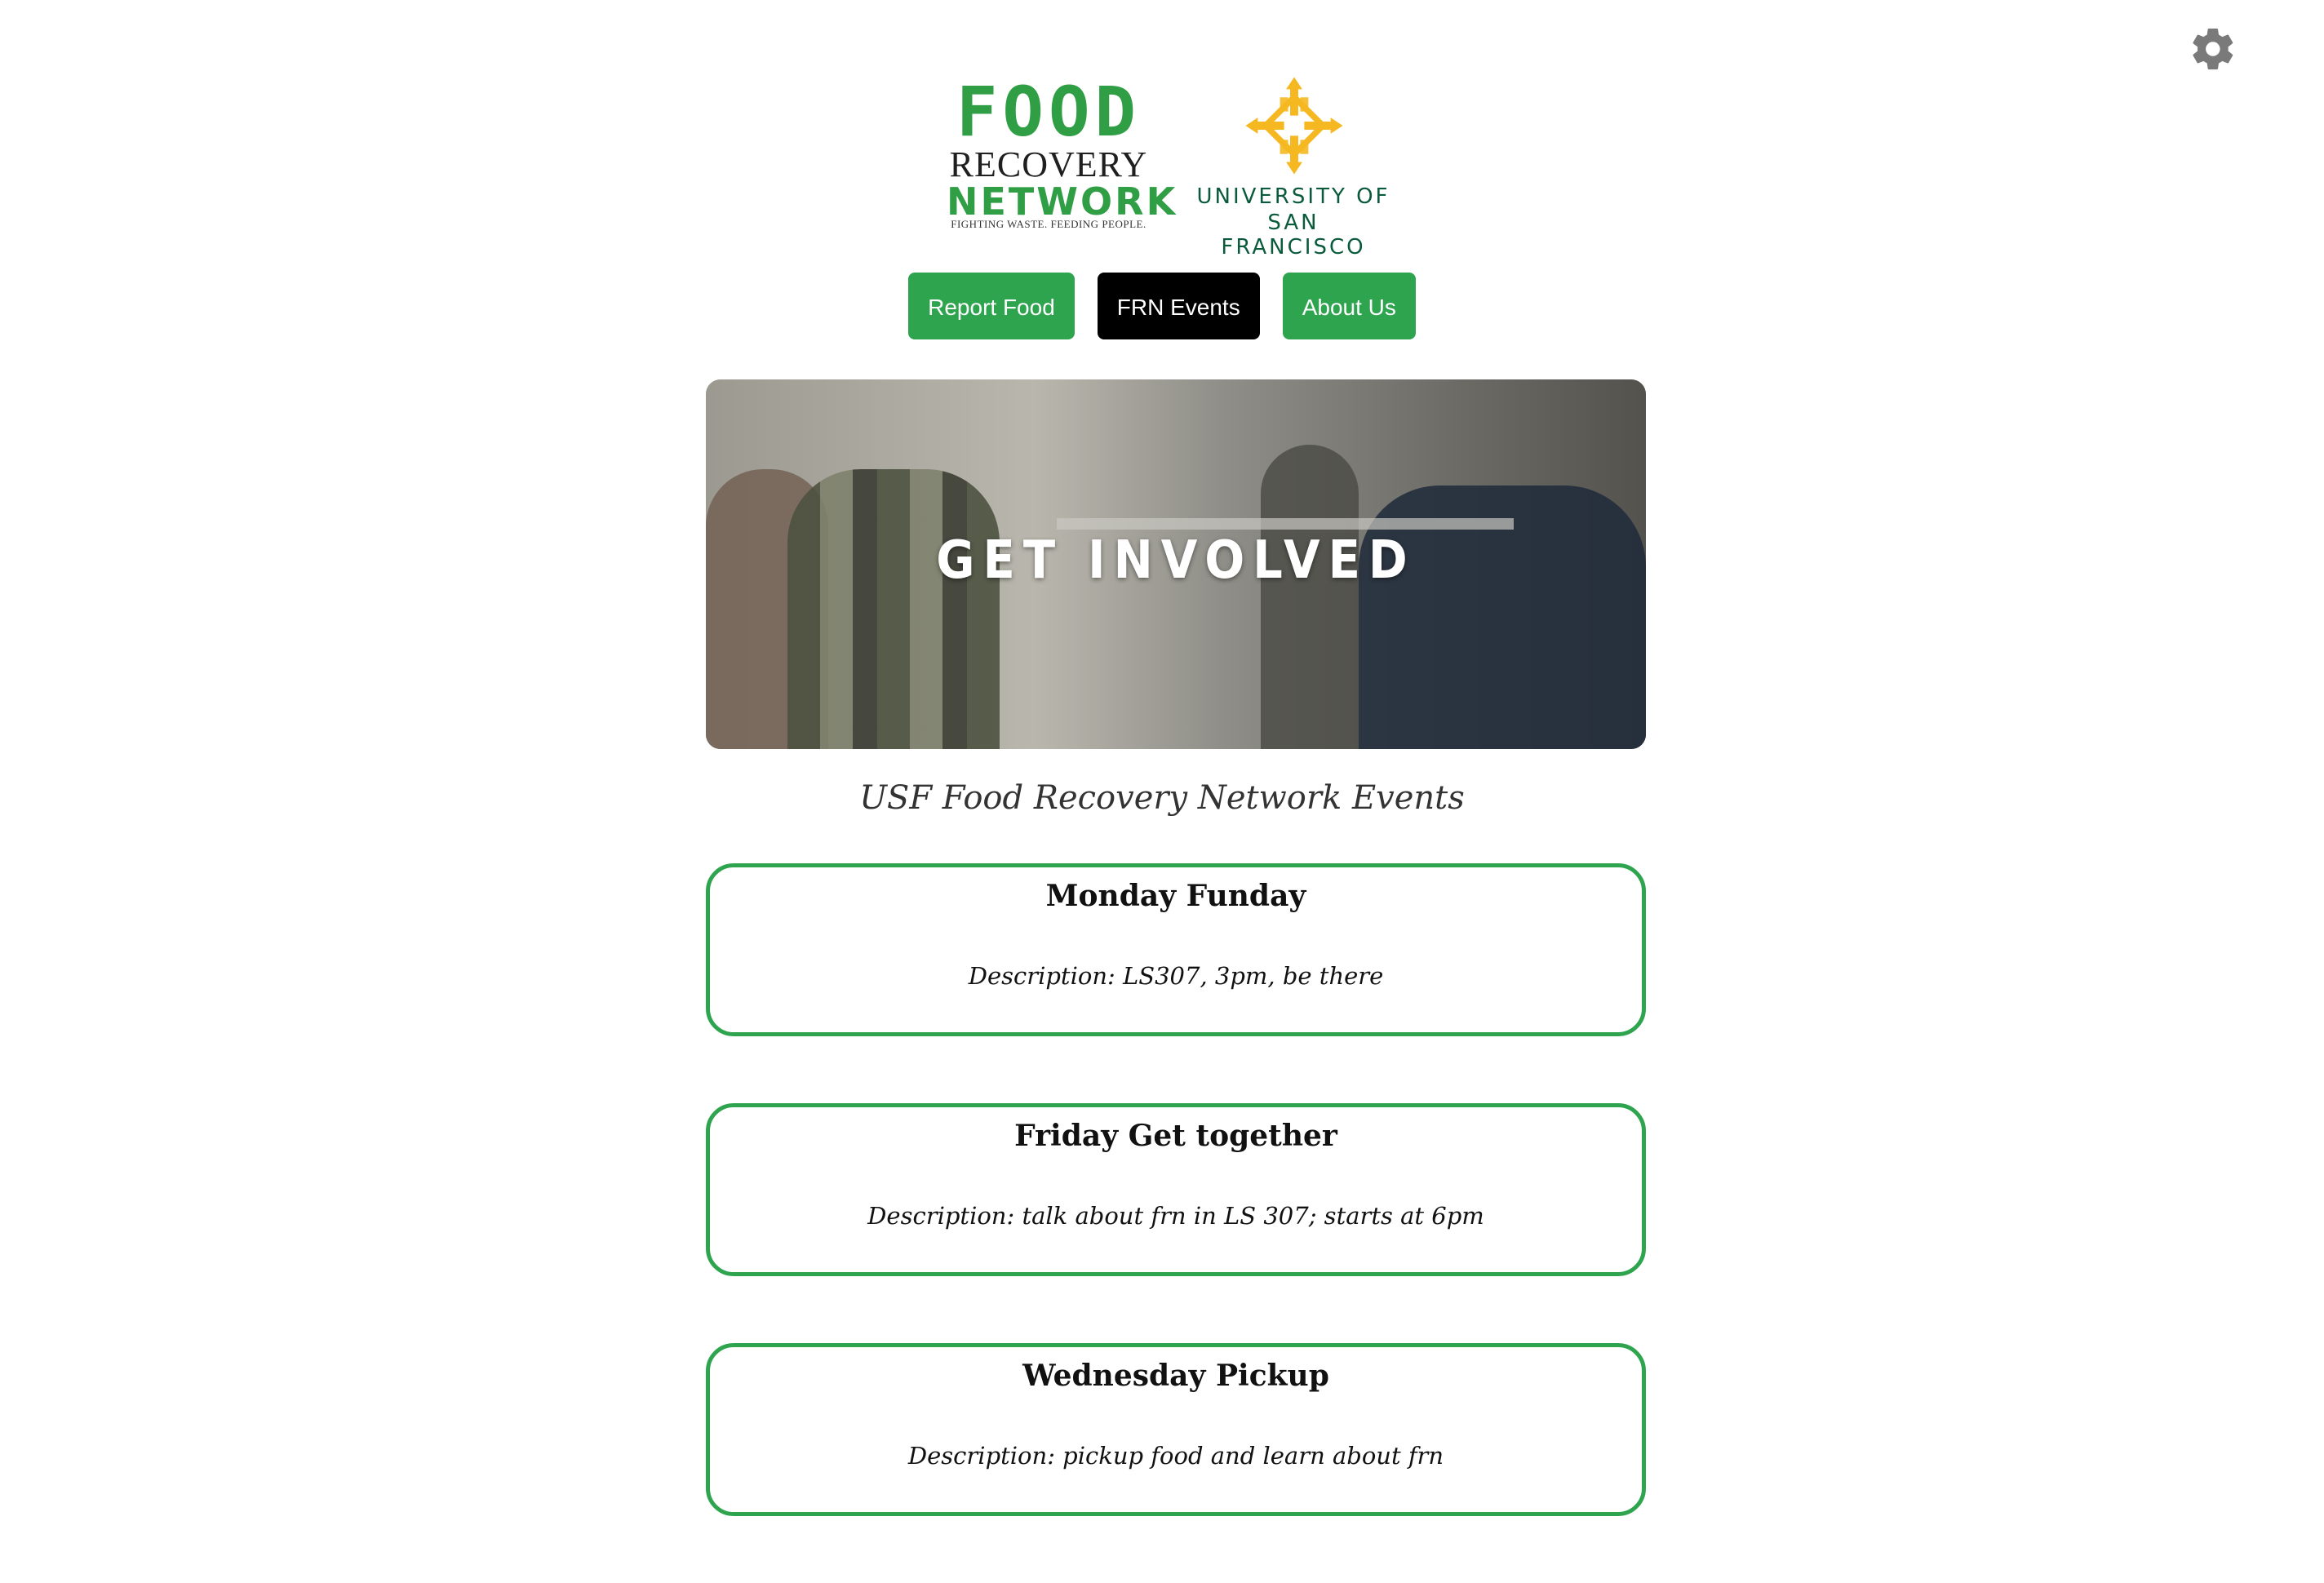 Image resolution: width=2324 pixels, height=1583 pixels. Describe the element at coordinates (1349, 306) in the screenshot. I see `about-us-button: About Us` at that location.